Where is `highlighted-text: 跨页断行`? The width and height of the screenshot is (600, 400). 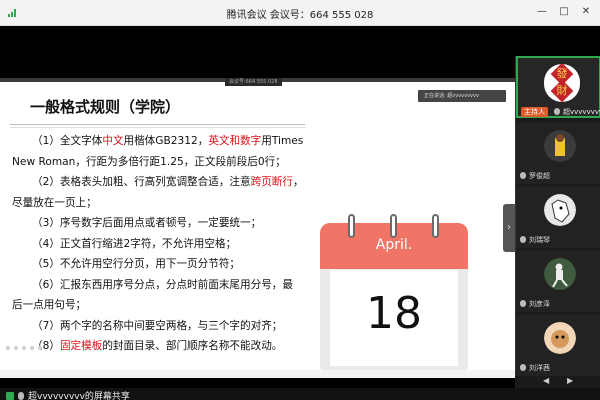
highlighted-text: 跨页断行 is located at coordinates (271, 182).